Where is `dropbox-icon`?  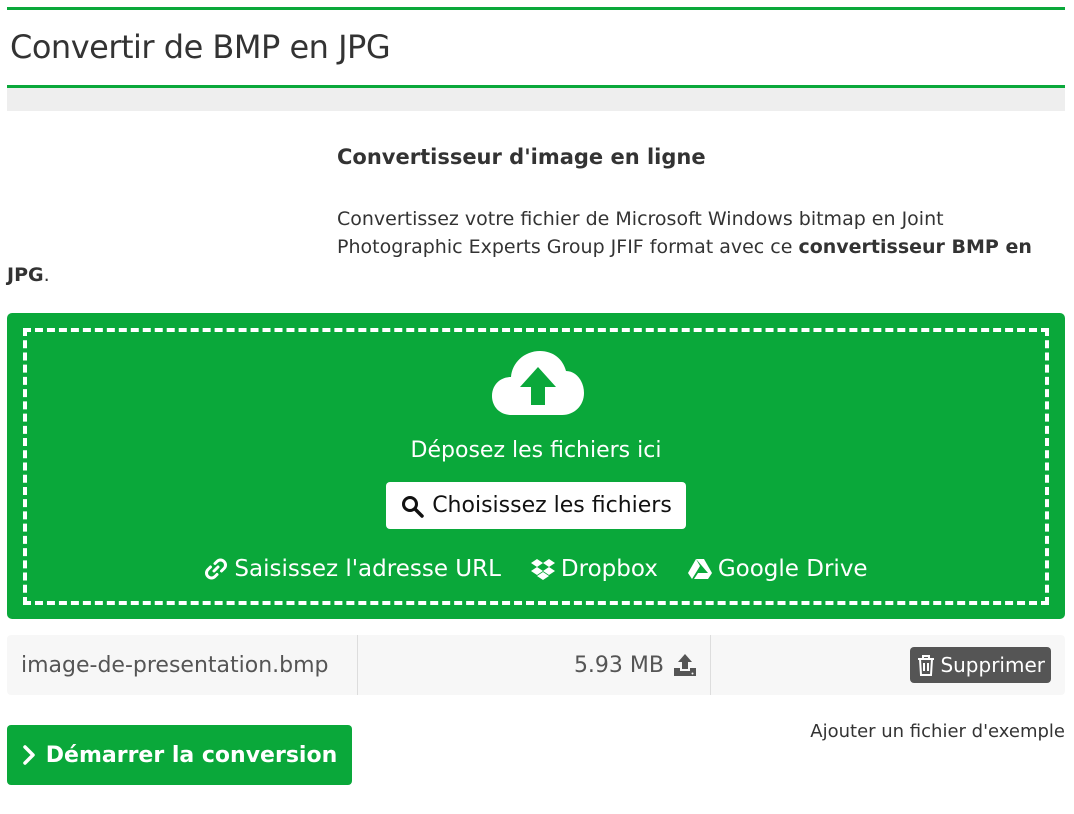
dropbox-icon is located at coordinates (542, 569).